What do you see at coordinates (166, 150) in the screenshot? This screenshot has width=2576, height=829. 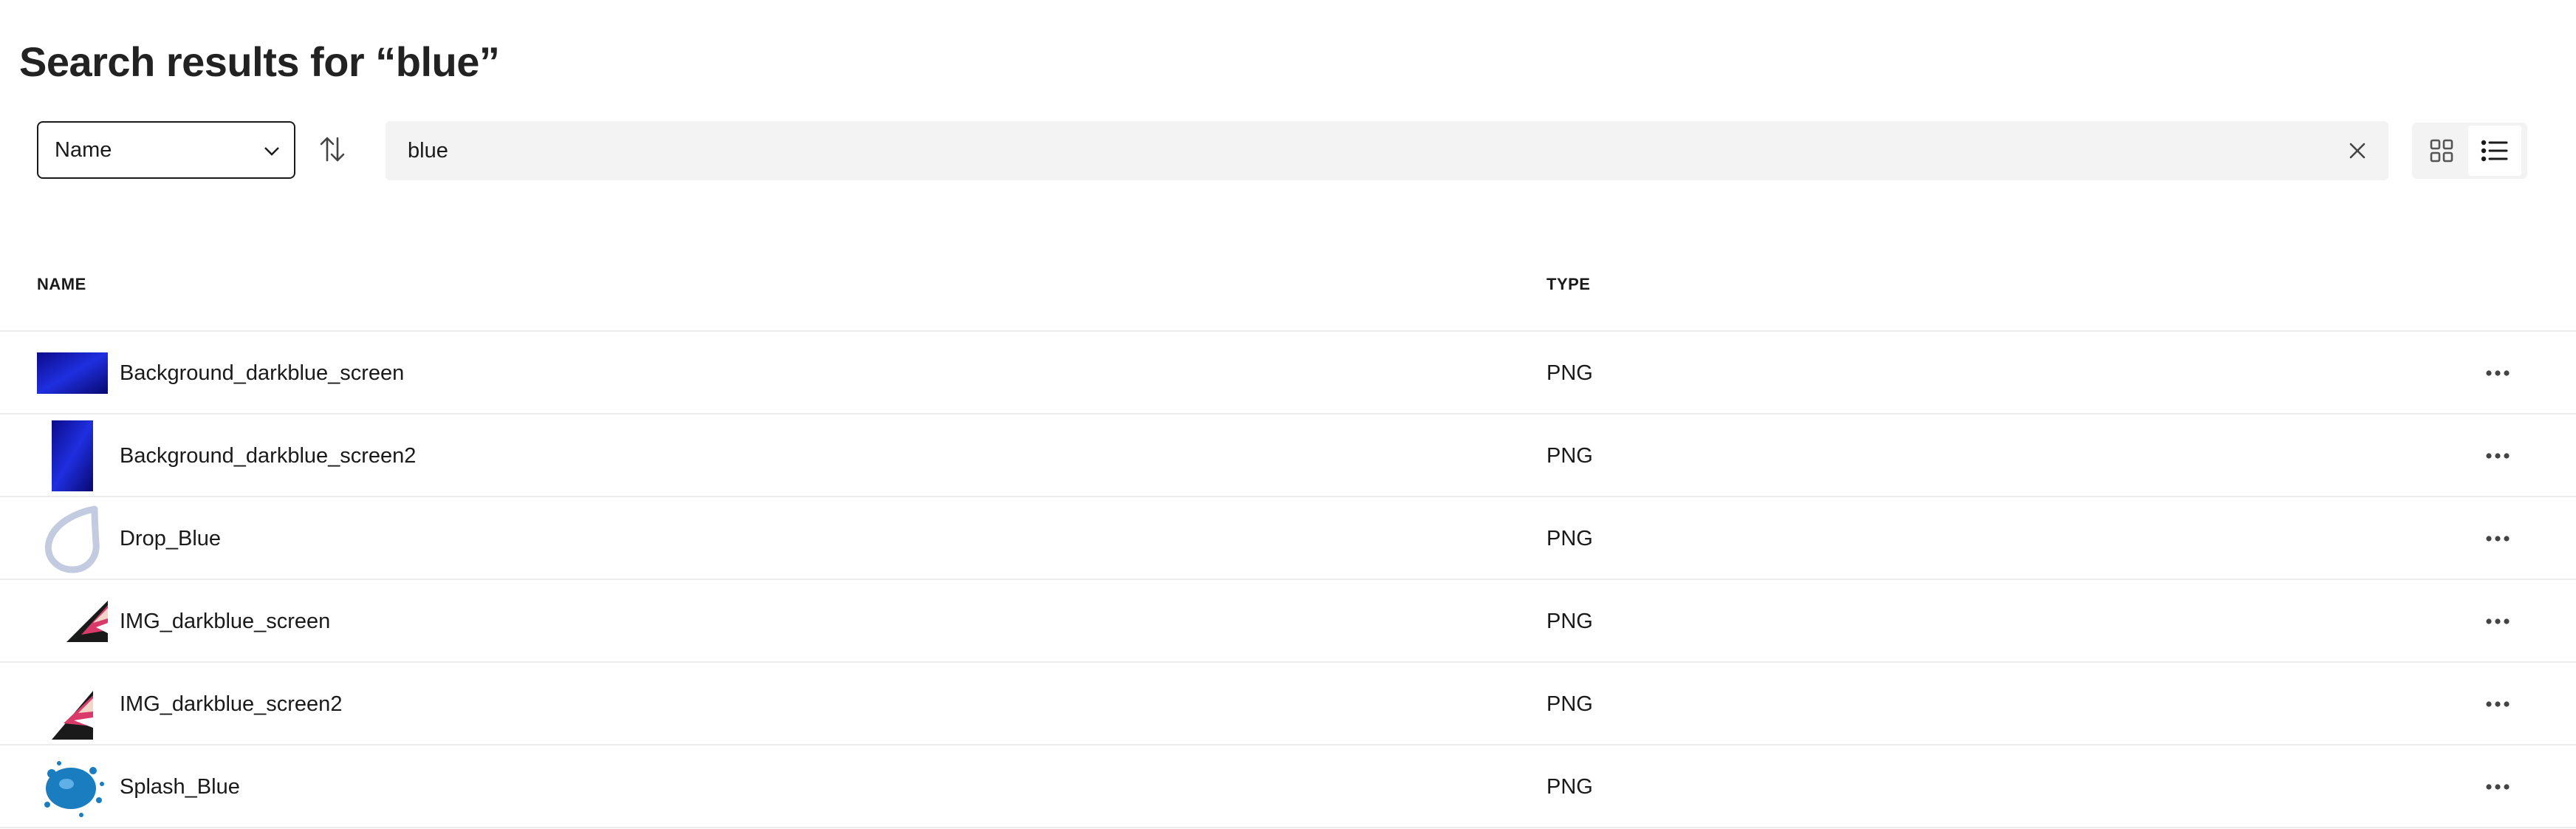 I see `sort-field-select: Name` at bounding box center [166, 150].